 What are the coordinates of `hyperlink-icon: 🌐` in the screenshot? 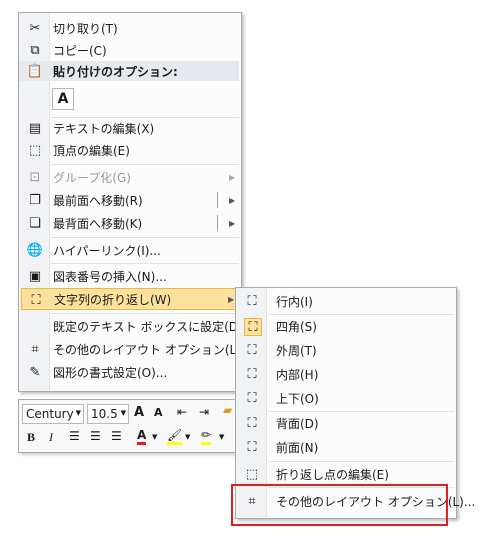 It's located at (35, 250).